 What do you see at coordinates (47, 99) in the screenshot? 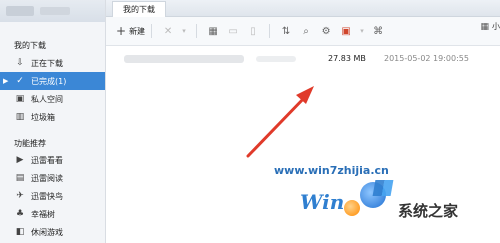
I see `sidebar-item-label: 私人空间` at bounding box center [47, 99].